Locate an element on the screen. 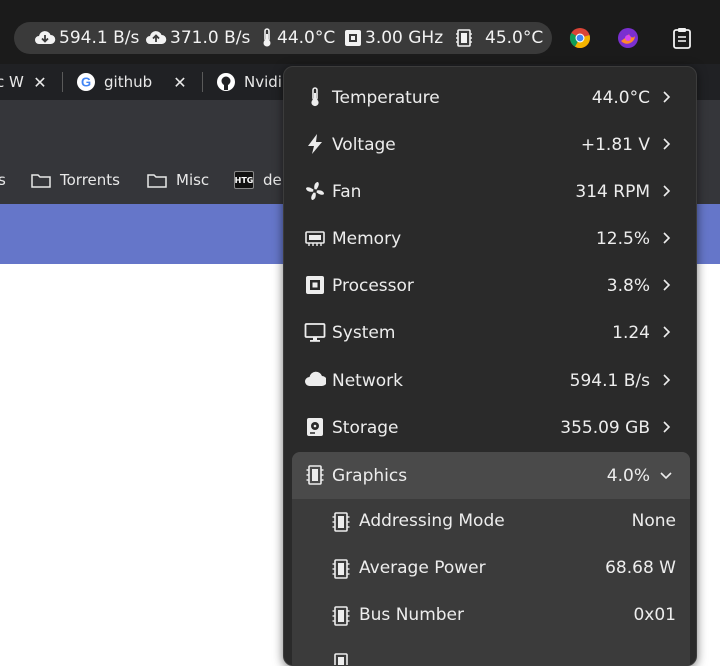 The image size is (720, 666). menu-item-system: System 1.24 is located at coordinates (490, 332).